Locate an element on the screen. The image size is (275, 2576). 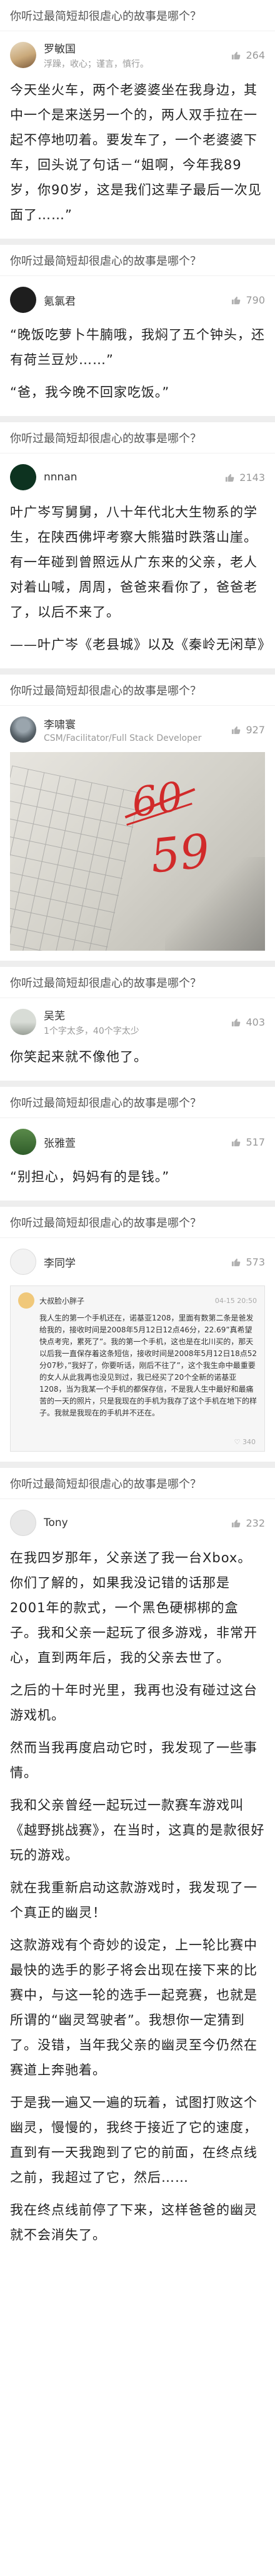
vote-count: 403 is located at coordinates (248, 1022).